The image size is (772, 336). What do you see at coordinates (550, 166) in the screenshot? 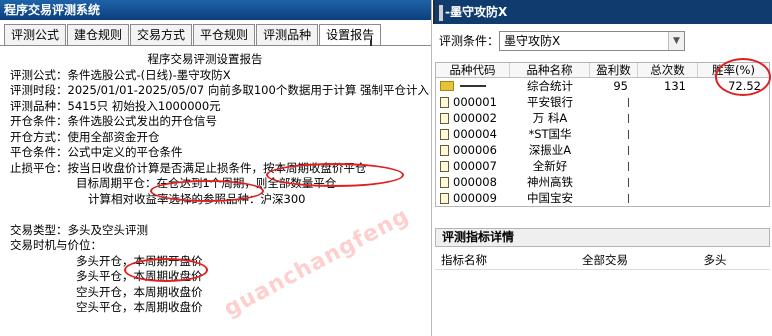
I see `row-name: 全新好` at bounding box center [550, 166].